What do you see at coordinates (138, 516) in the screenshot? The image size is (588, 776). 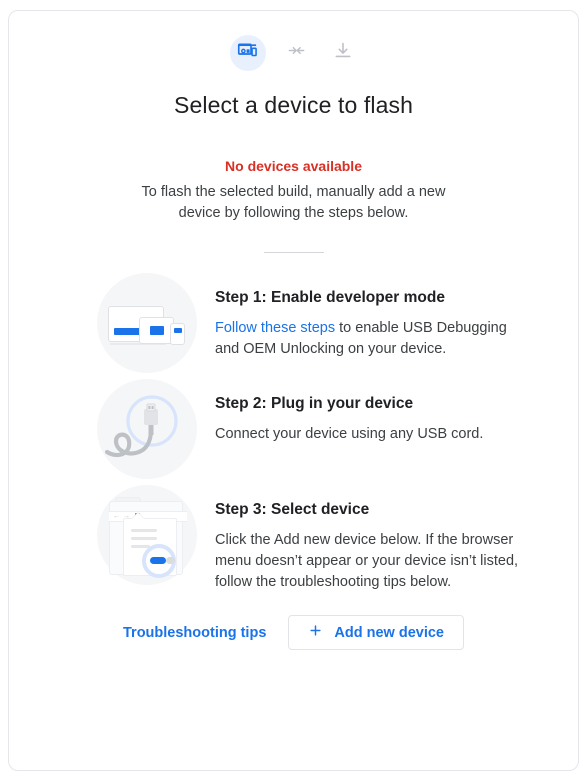 I see `browser-popup-notch` at bounding box center [138, 516].